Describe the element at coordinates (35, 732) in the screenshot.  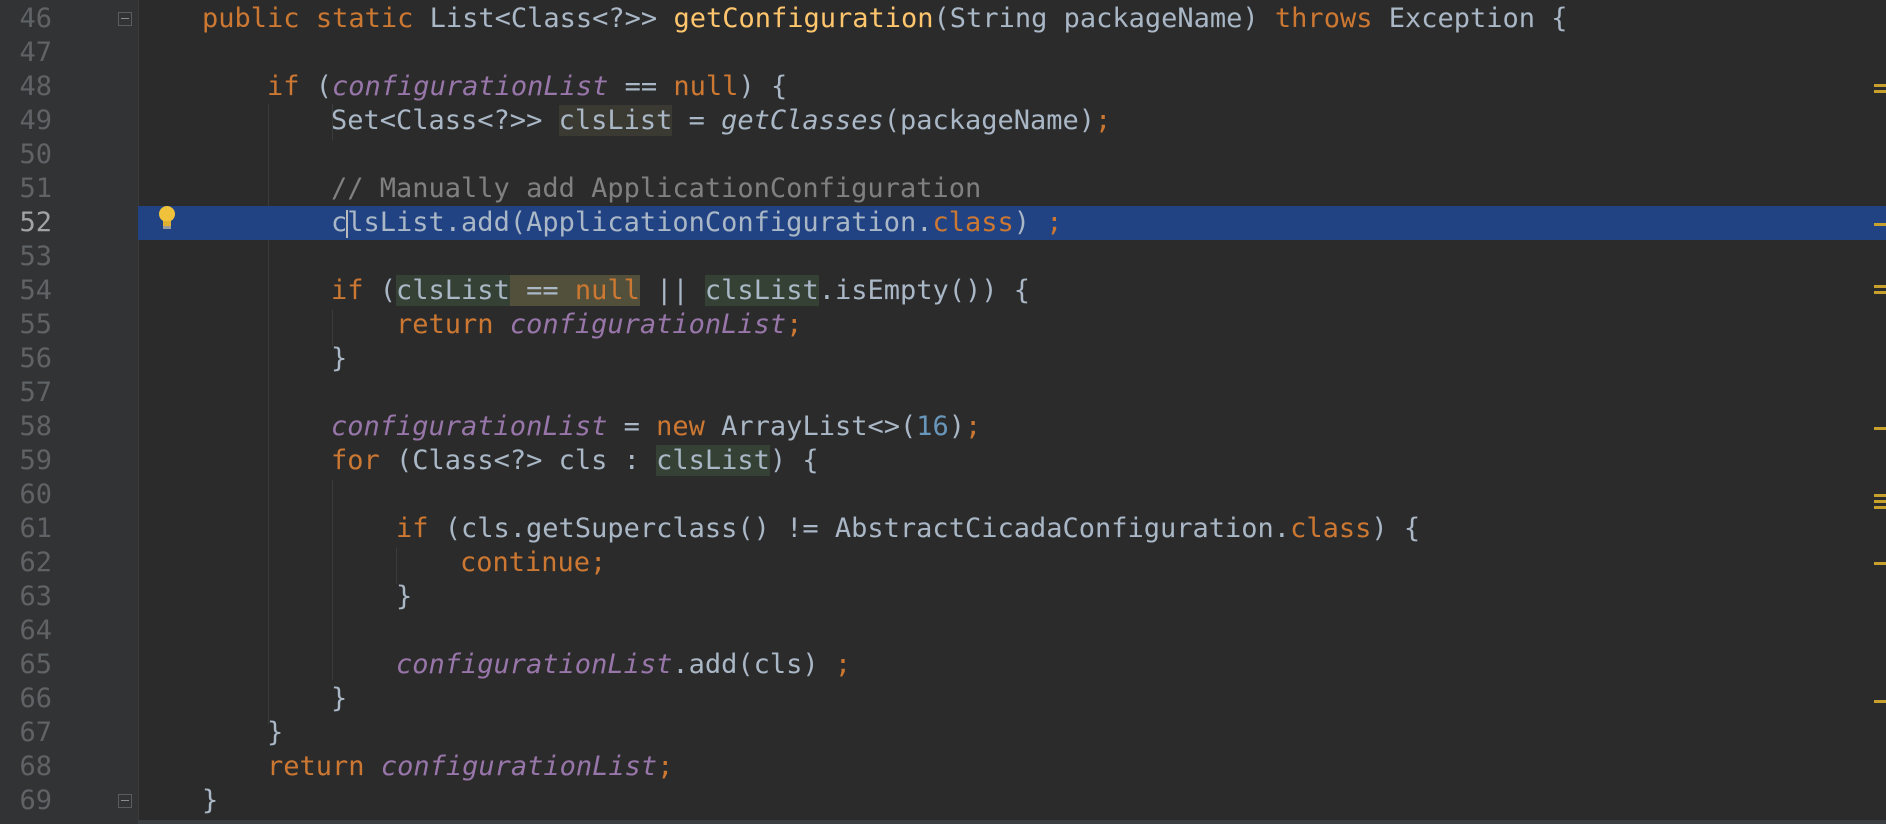
I see `line-number: 67` at that location.